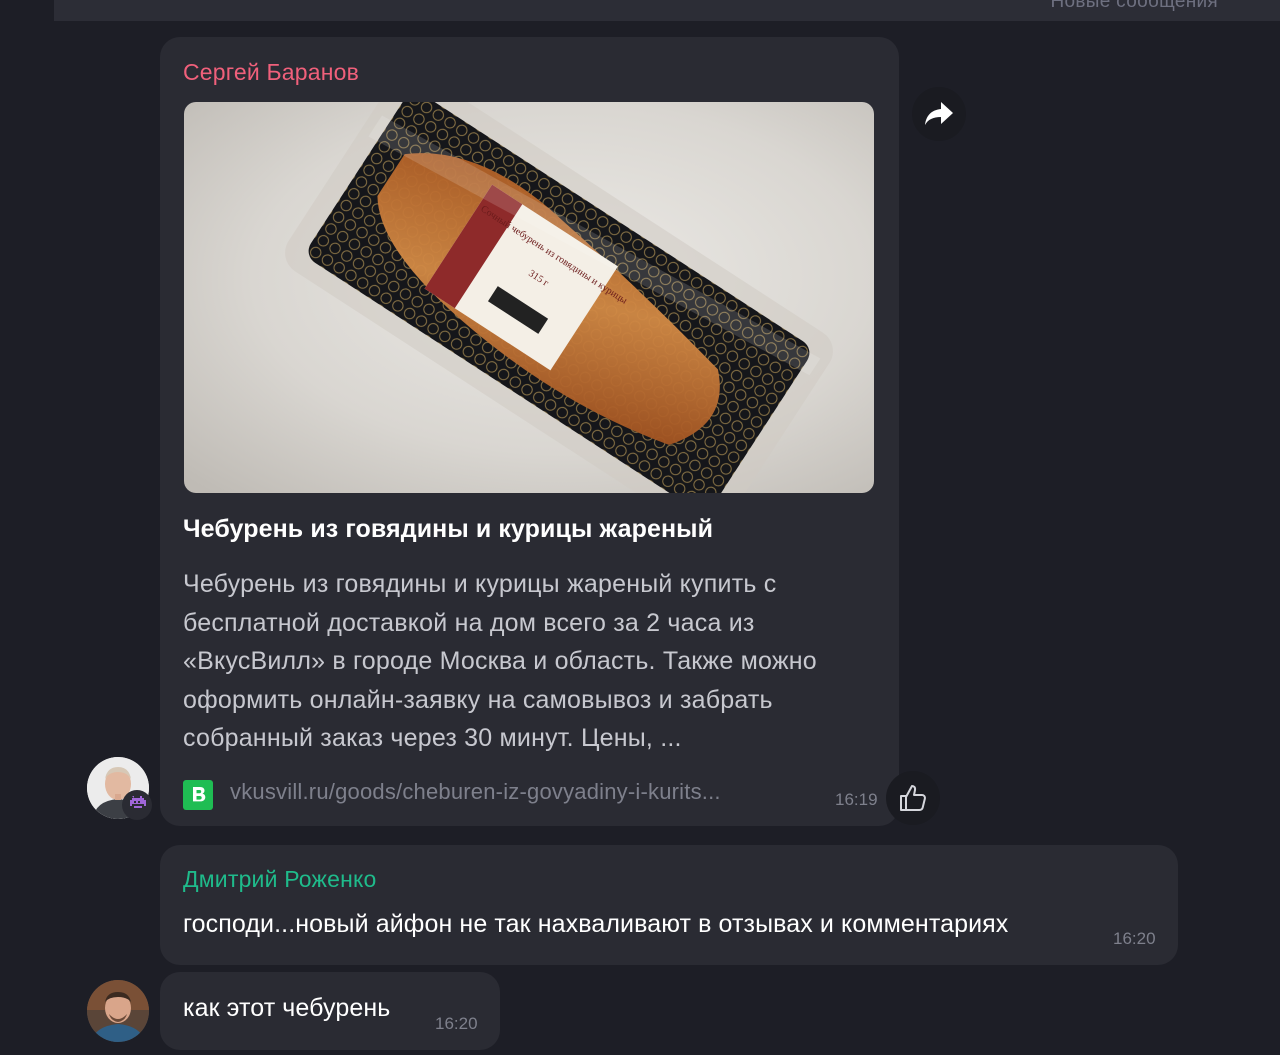 The image size is (1280, 1055). I want to click on avatar-badge, so click(137, 805).